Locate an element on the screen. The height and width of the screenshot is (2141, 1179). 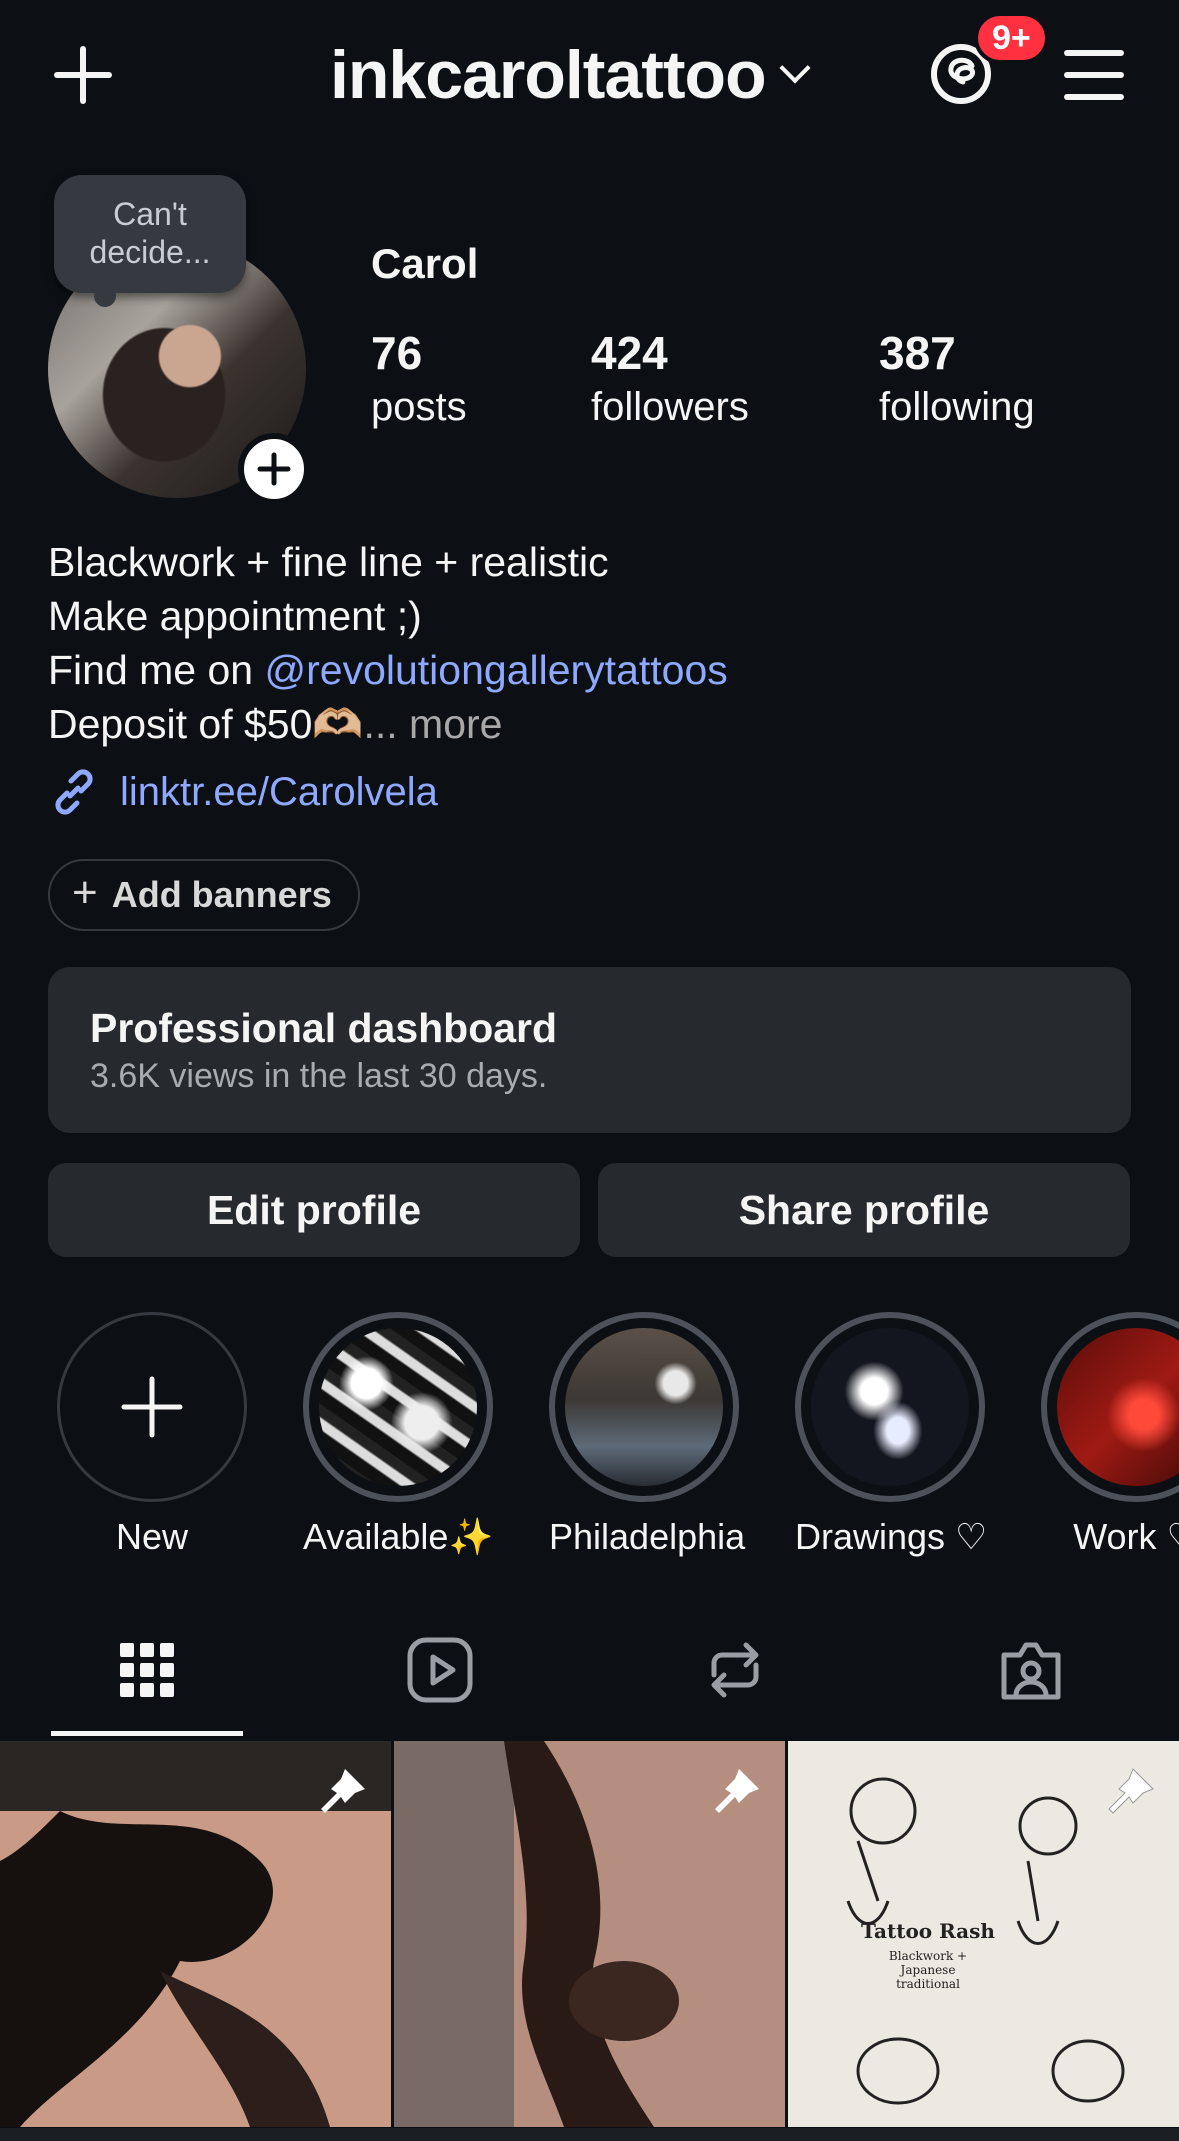
link-icon is located at coordinates (74, 792).